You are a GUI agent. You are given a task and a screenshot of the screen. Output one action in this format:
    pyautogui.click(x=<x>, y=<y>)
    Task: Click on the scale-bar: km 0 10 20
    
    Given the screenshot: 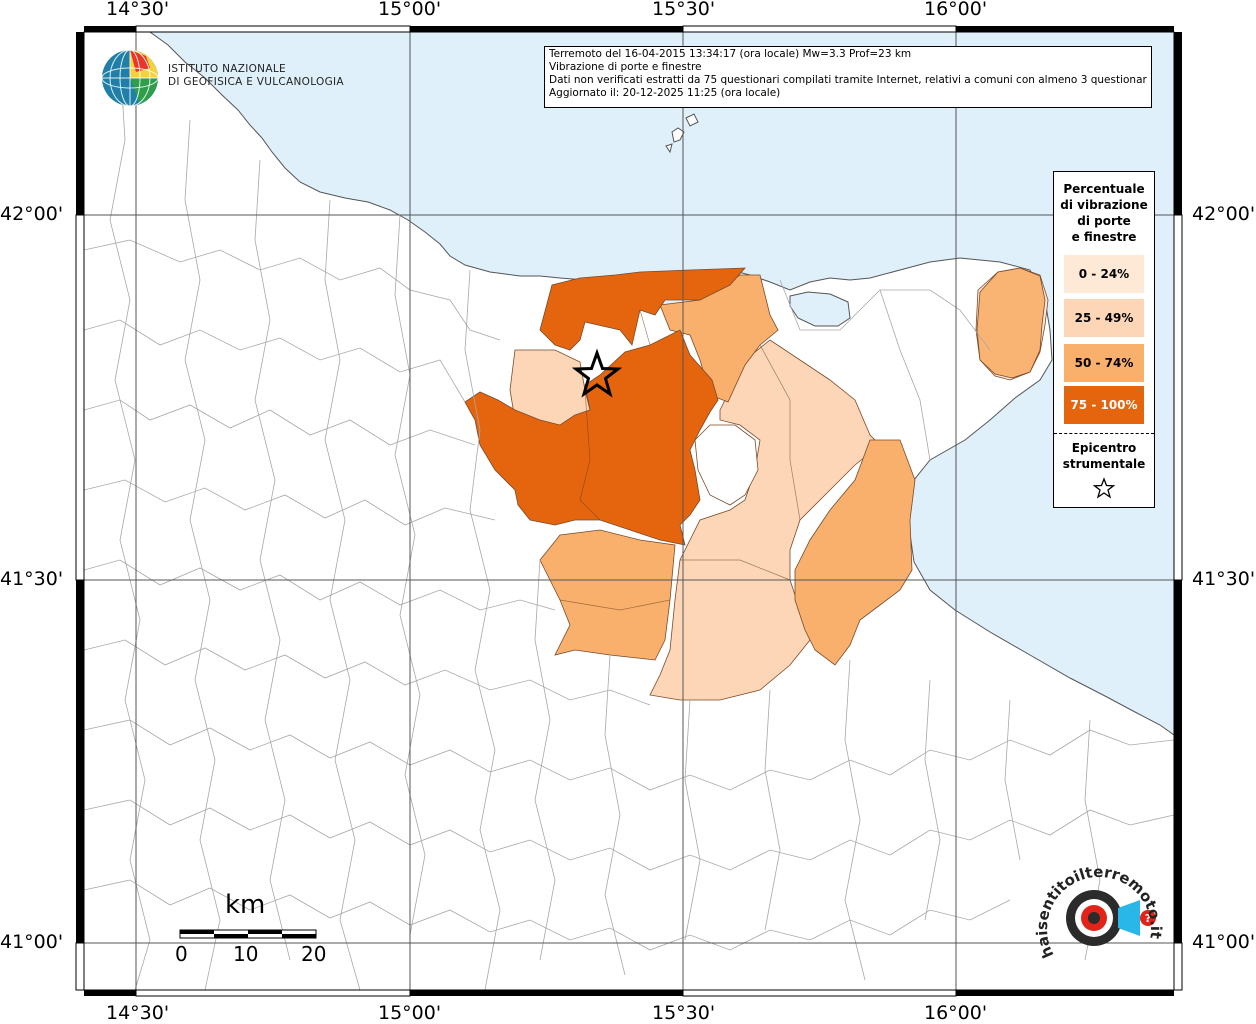 What is the action you would take?
    pyautogui.click(x=255, y=930)
    